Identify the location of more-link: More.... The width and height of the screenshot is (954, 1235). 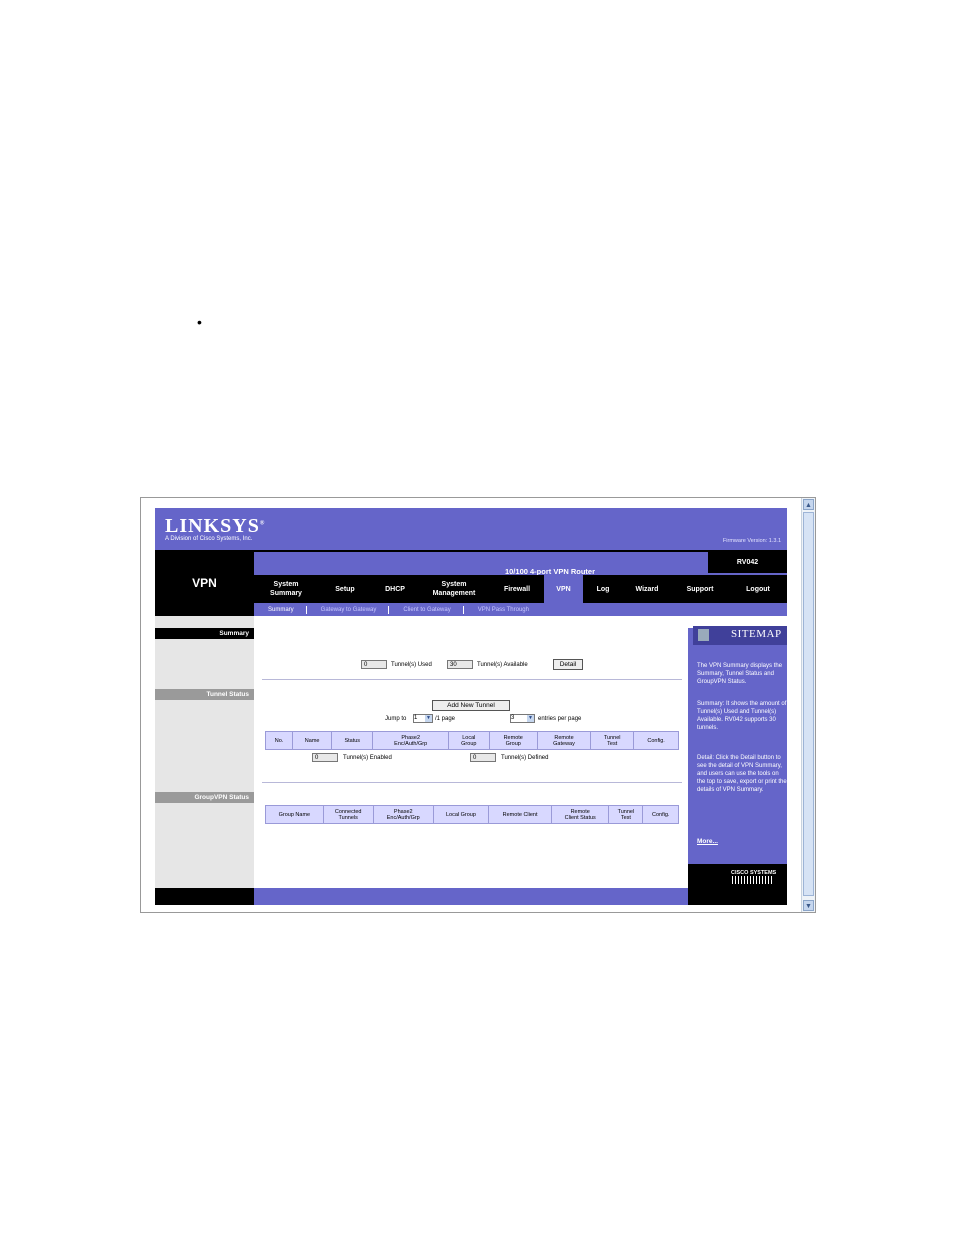
(707, 841).